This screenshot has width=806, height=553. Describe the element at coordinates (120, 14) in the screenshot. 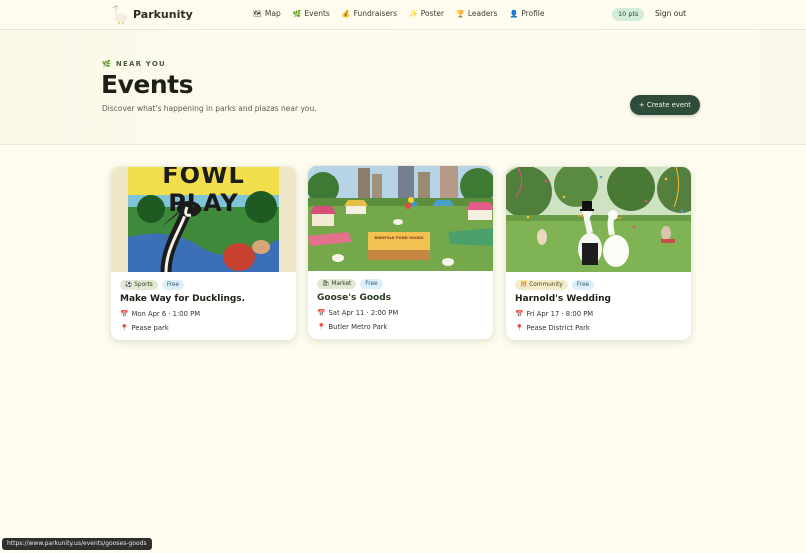

I see `goose-logo-icon` at that location.